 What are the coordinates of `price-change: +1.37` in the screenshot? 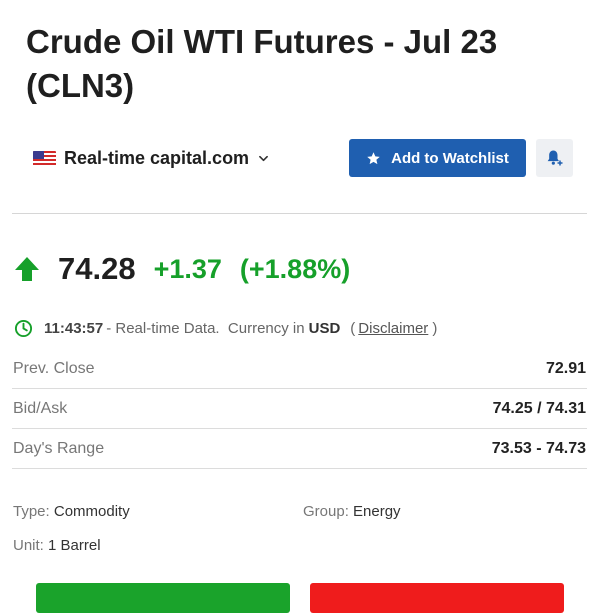 It's located at (187, 268).